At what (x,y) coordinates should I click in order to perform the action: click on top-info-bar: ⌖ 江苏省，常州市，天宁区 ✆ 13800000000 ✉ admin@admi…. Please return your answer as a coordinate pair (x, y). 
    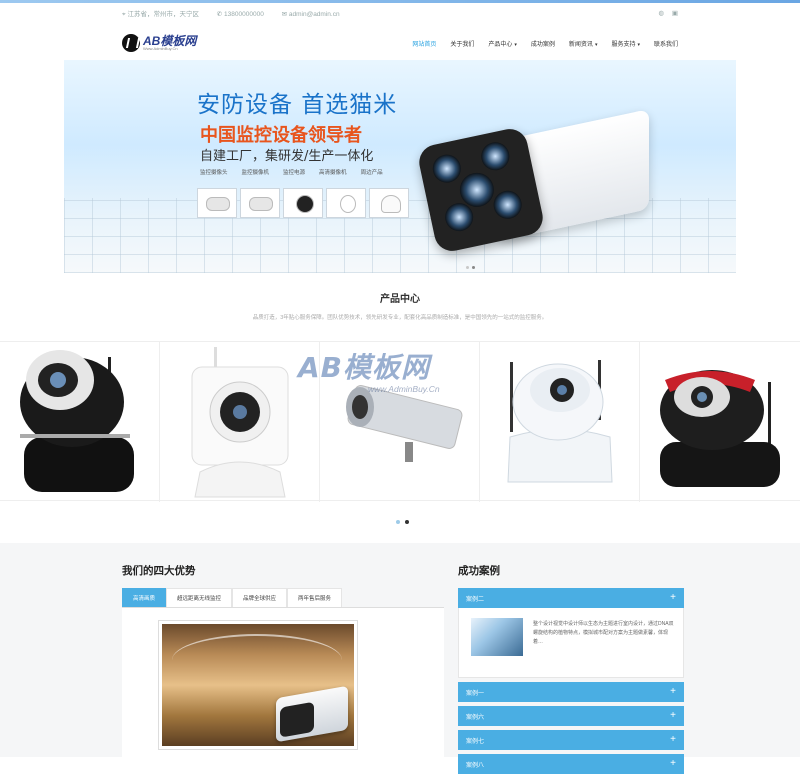
    Looking at the image, I should click on (400, 13).